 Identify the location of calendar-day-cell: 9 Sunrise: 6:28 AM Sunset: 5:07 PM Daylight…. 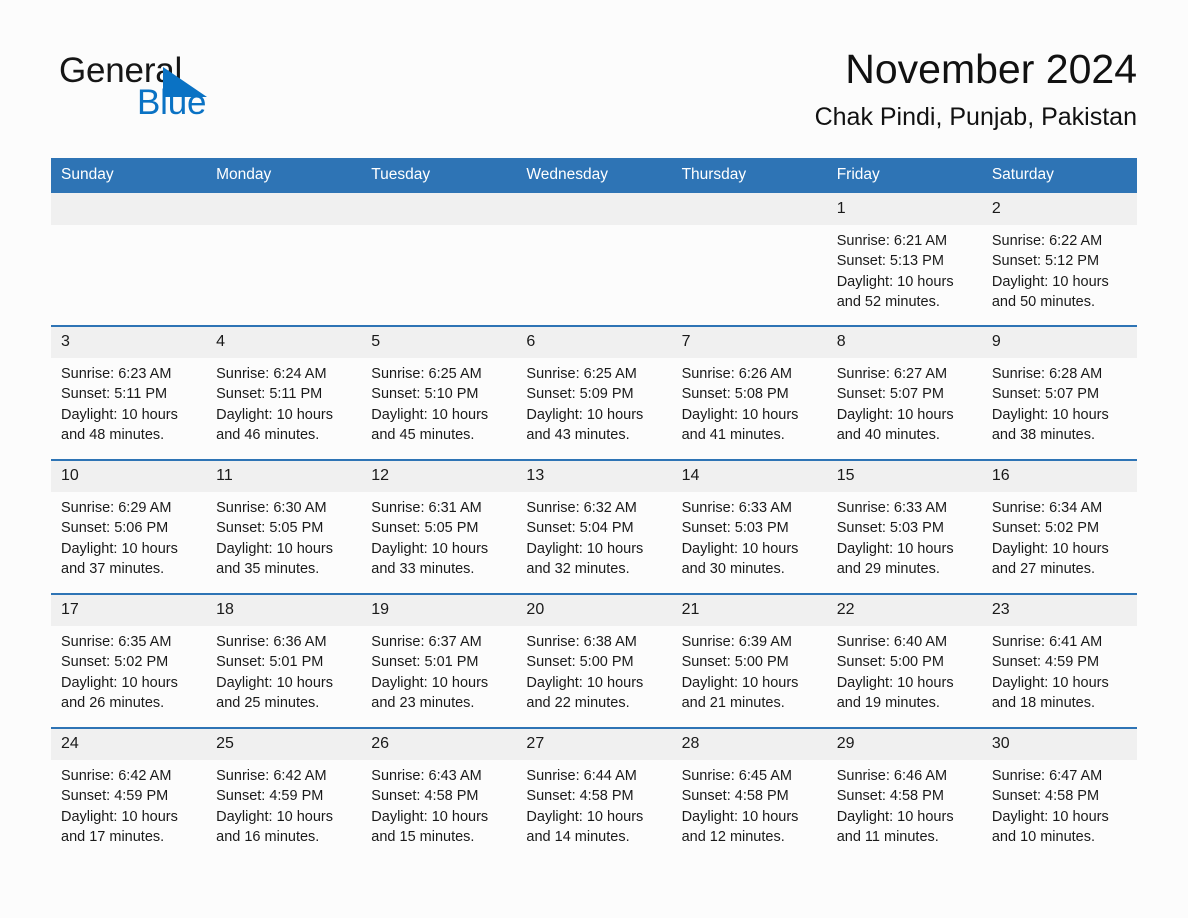
(1059, 392).